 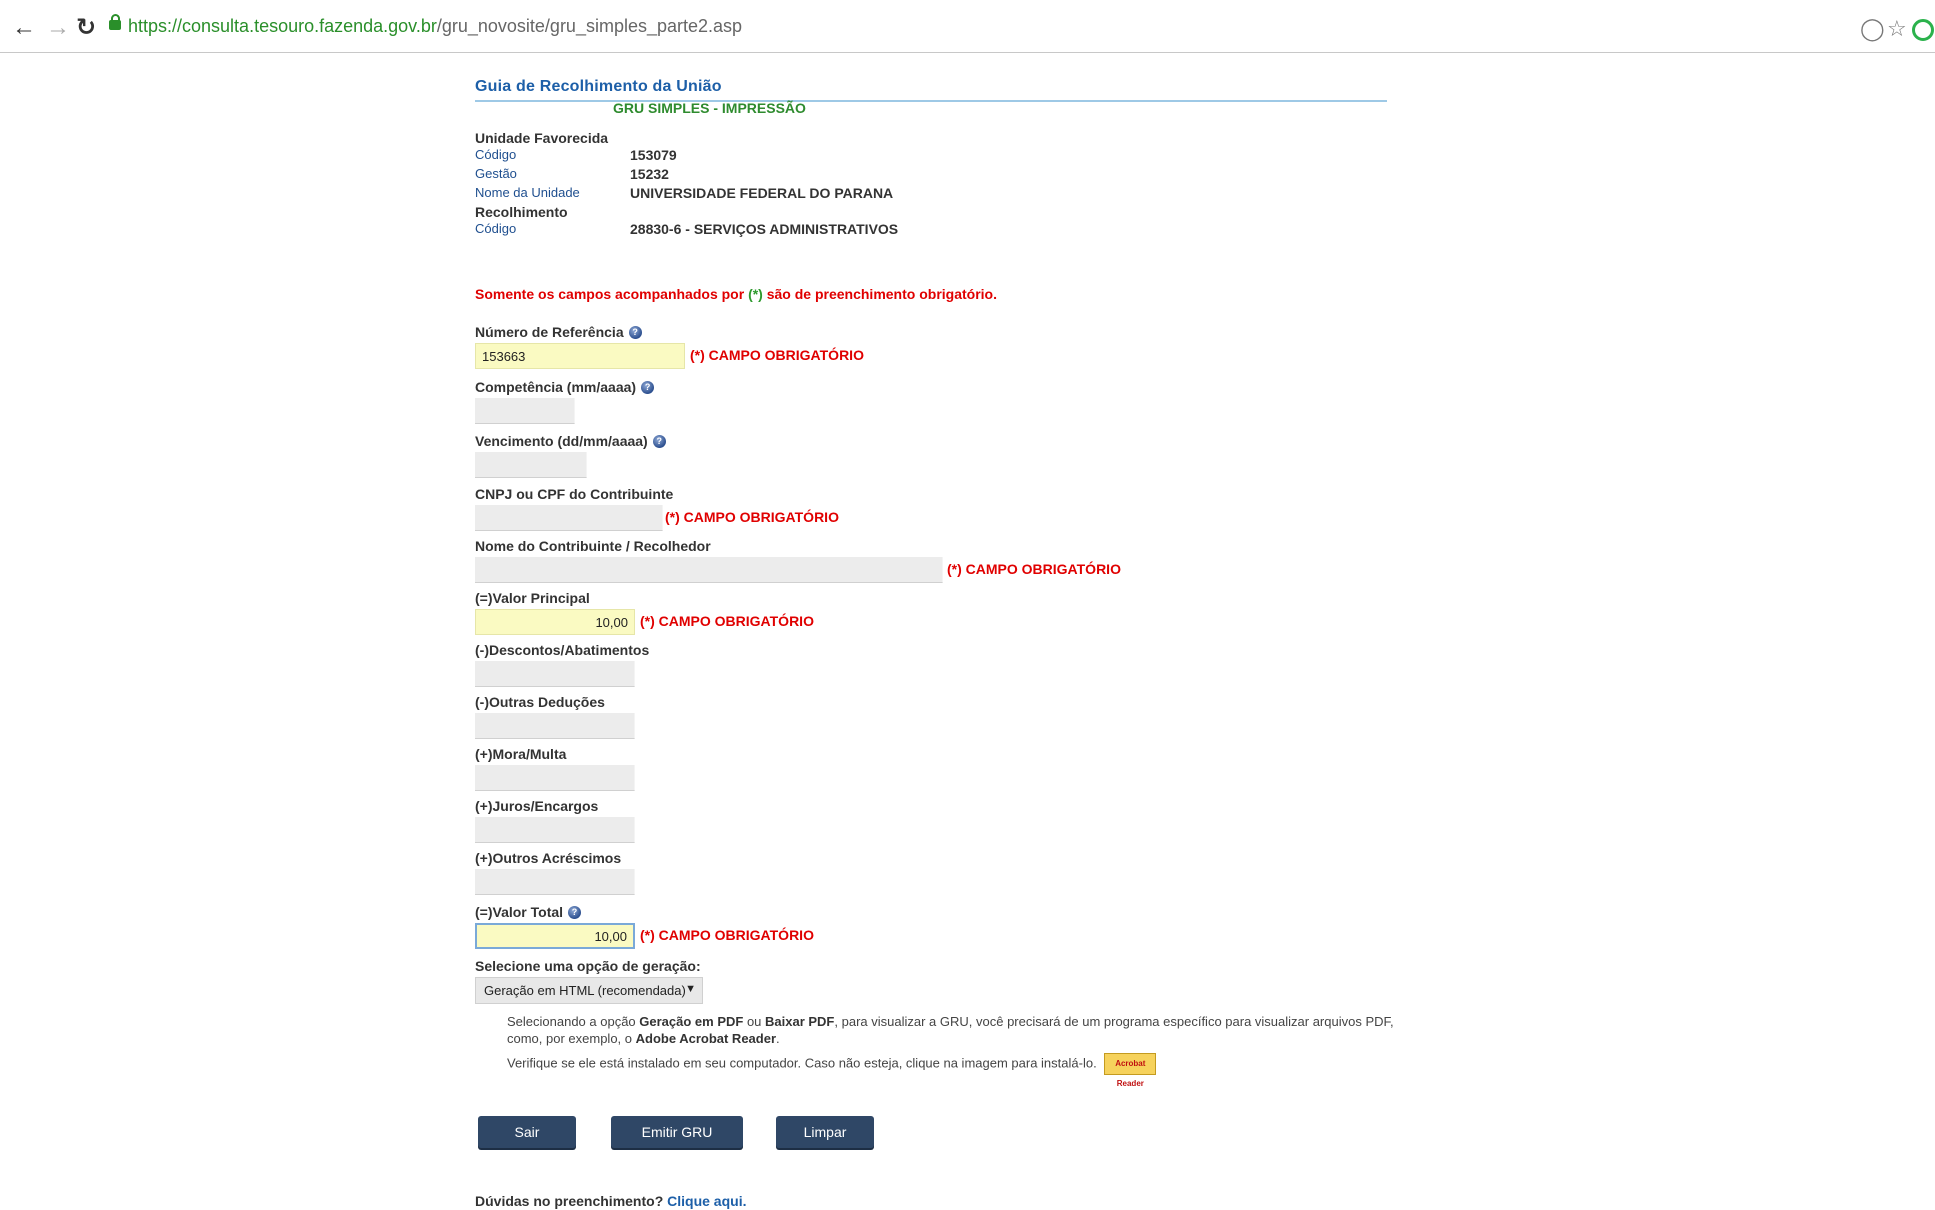 What do you see at coordinates (593, 546) in the screenshot?
I see `nome-label: Nome do Contribuinte / Recolhedor` at bounding box center [593, 546].